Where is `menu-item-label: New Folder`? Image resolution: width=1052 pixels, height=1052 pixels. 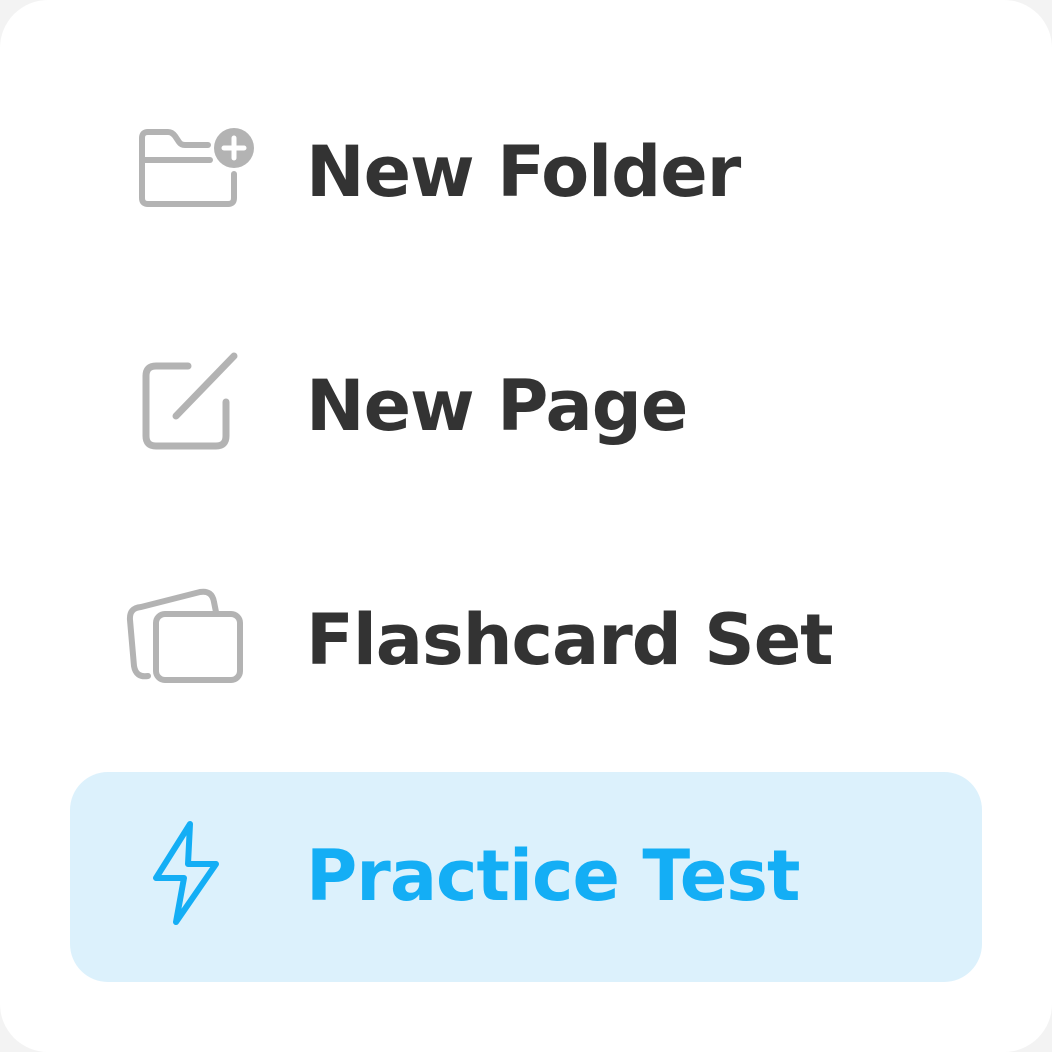 menu-item-label: New Folder is located at coordinates (523, 172).